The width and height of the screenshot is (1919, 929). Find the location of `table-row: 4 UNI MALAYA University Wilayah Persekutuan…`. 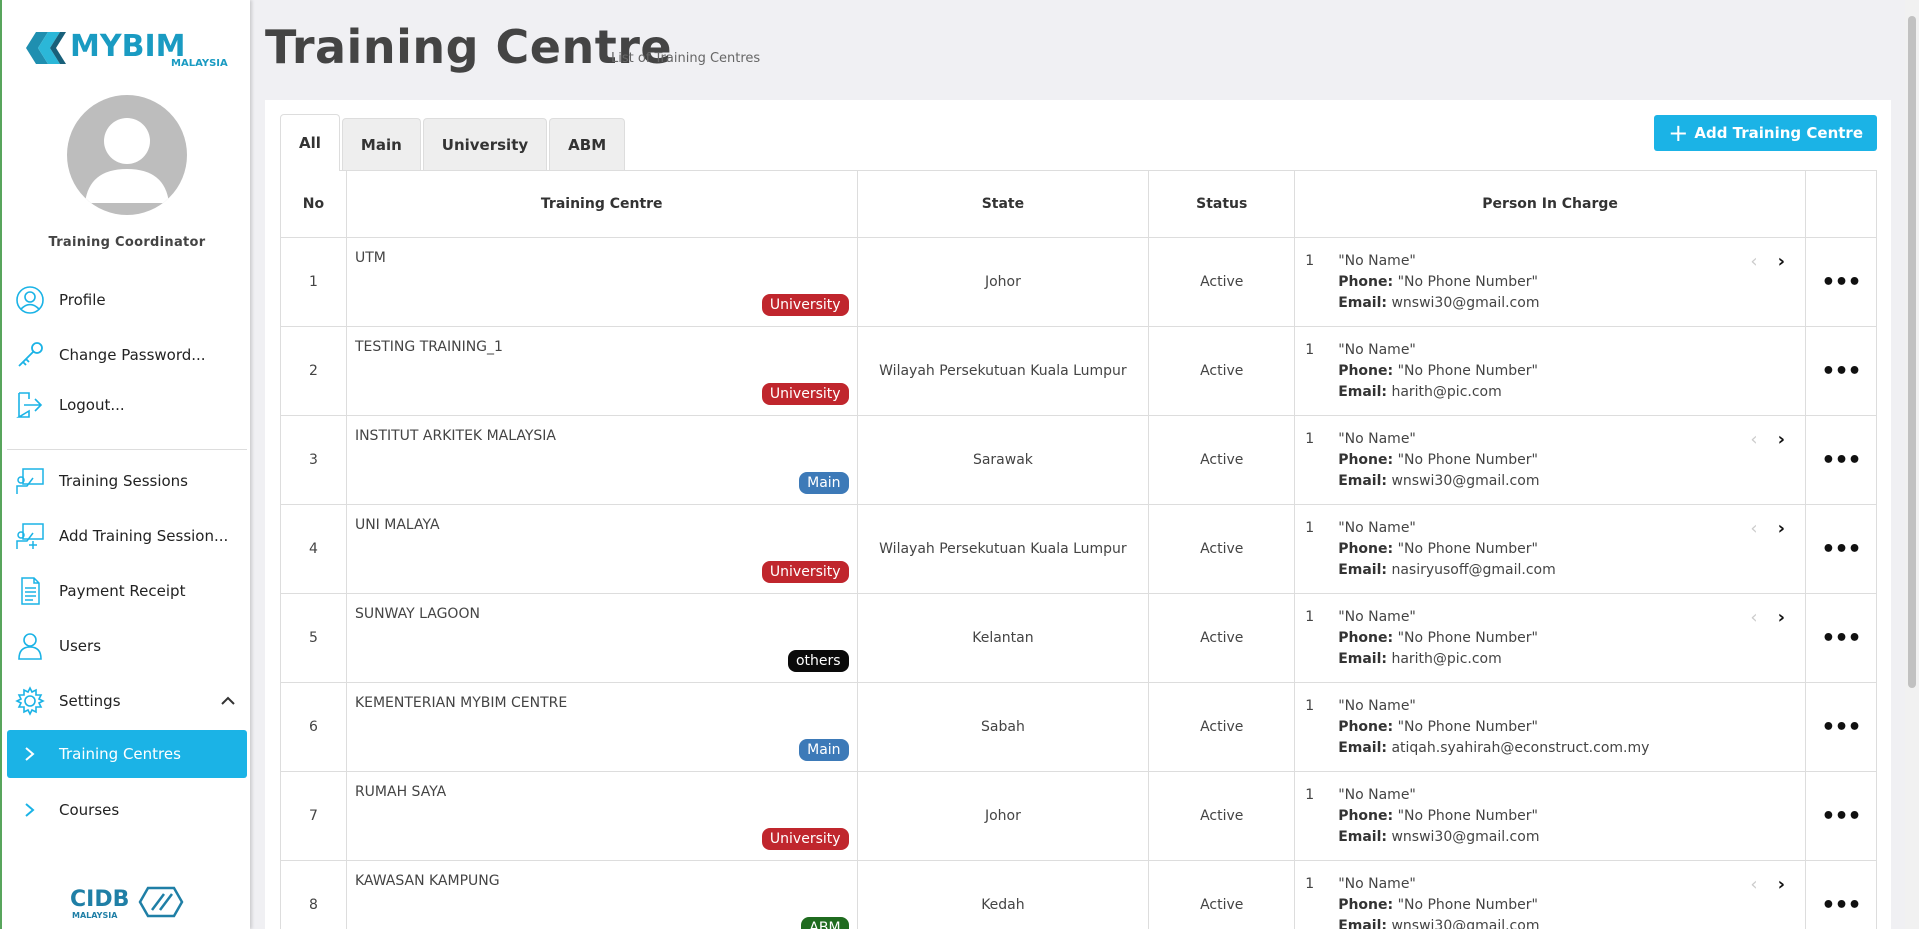

table-row: 4 UNI MALAYA University Wilayah Persekutuan… is located at coordinates (1079, 549).